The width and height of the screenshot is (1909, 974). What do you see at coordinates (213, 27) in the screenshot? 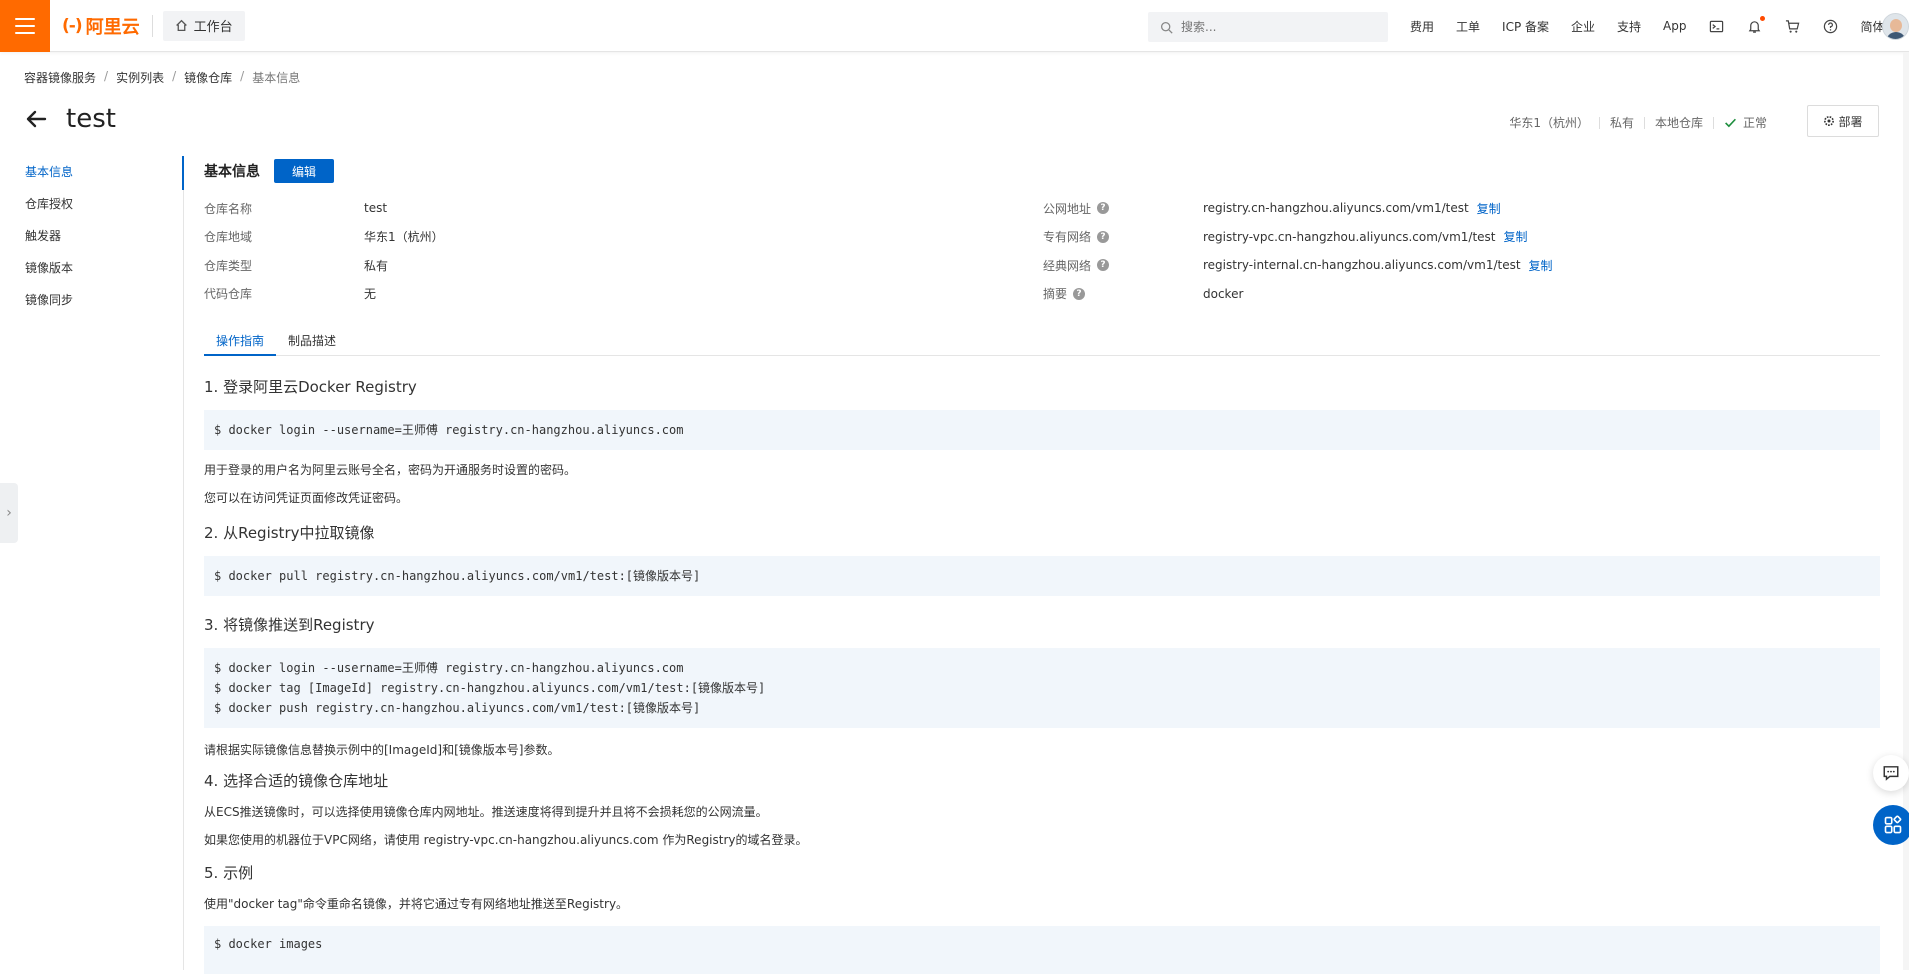
I see `workbench-label: 工作台` at bounding box center [213, 27].